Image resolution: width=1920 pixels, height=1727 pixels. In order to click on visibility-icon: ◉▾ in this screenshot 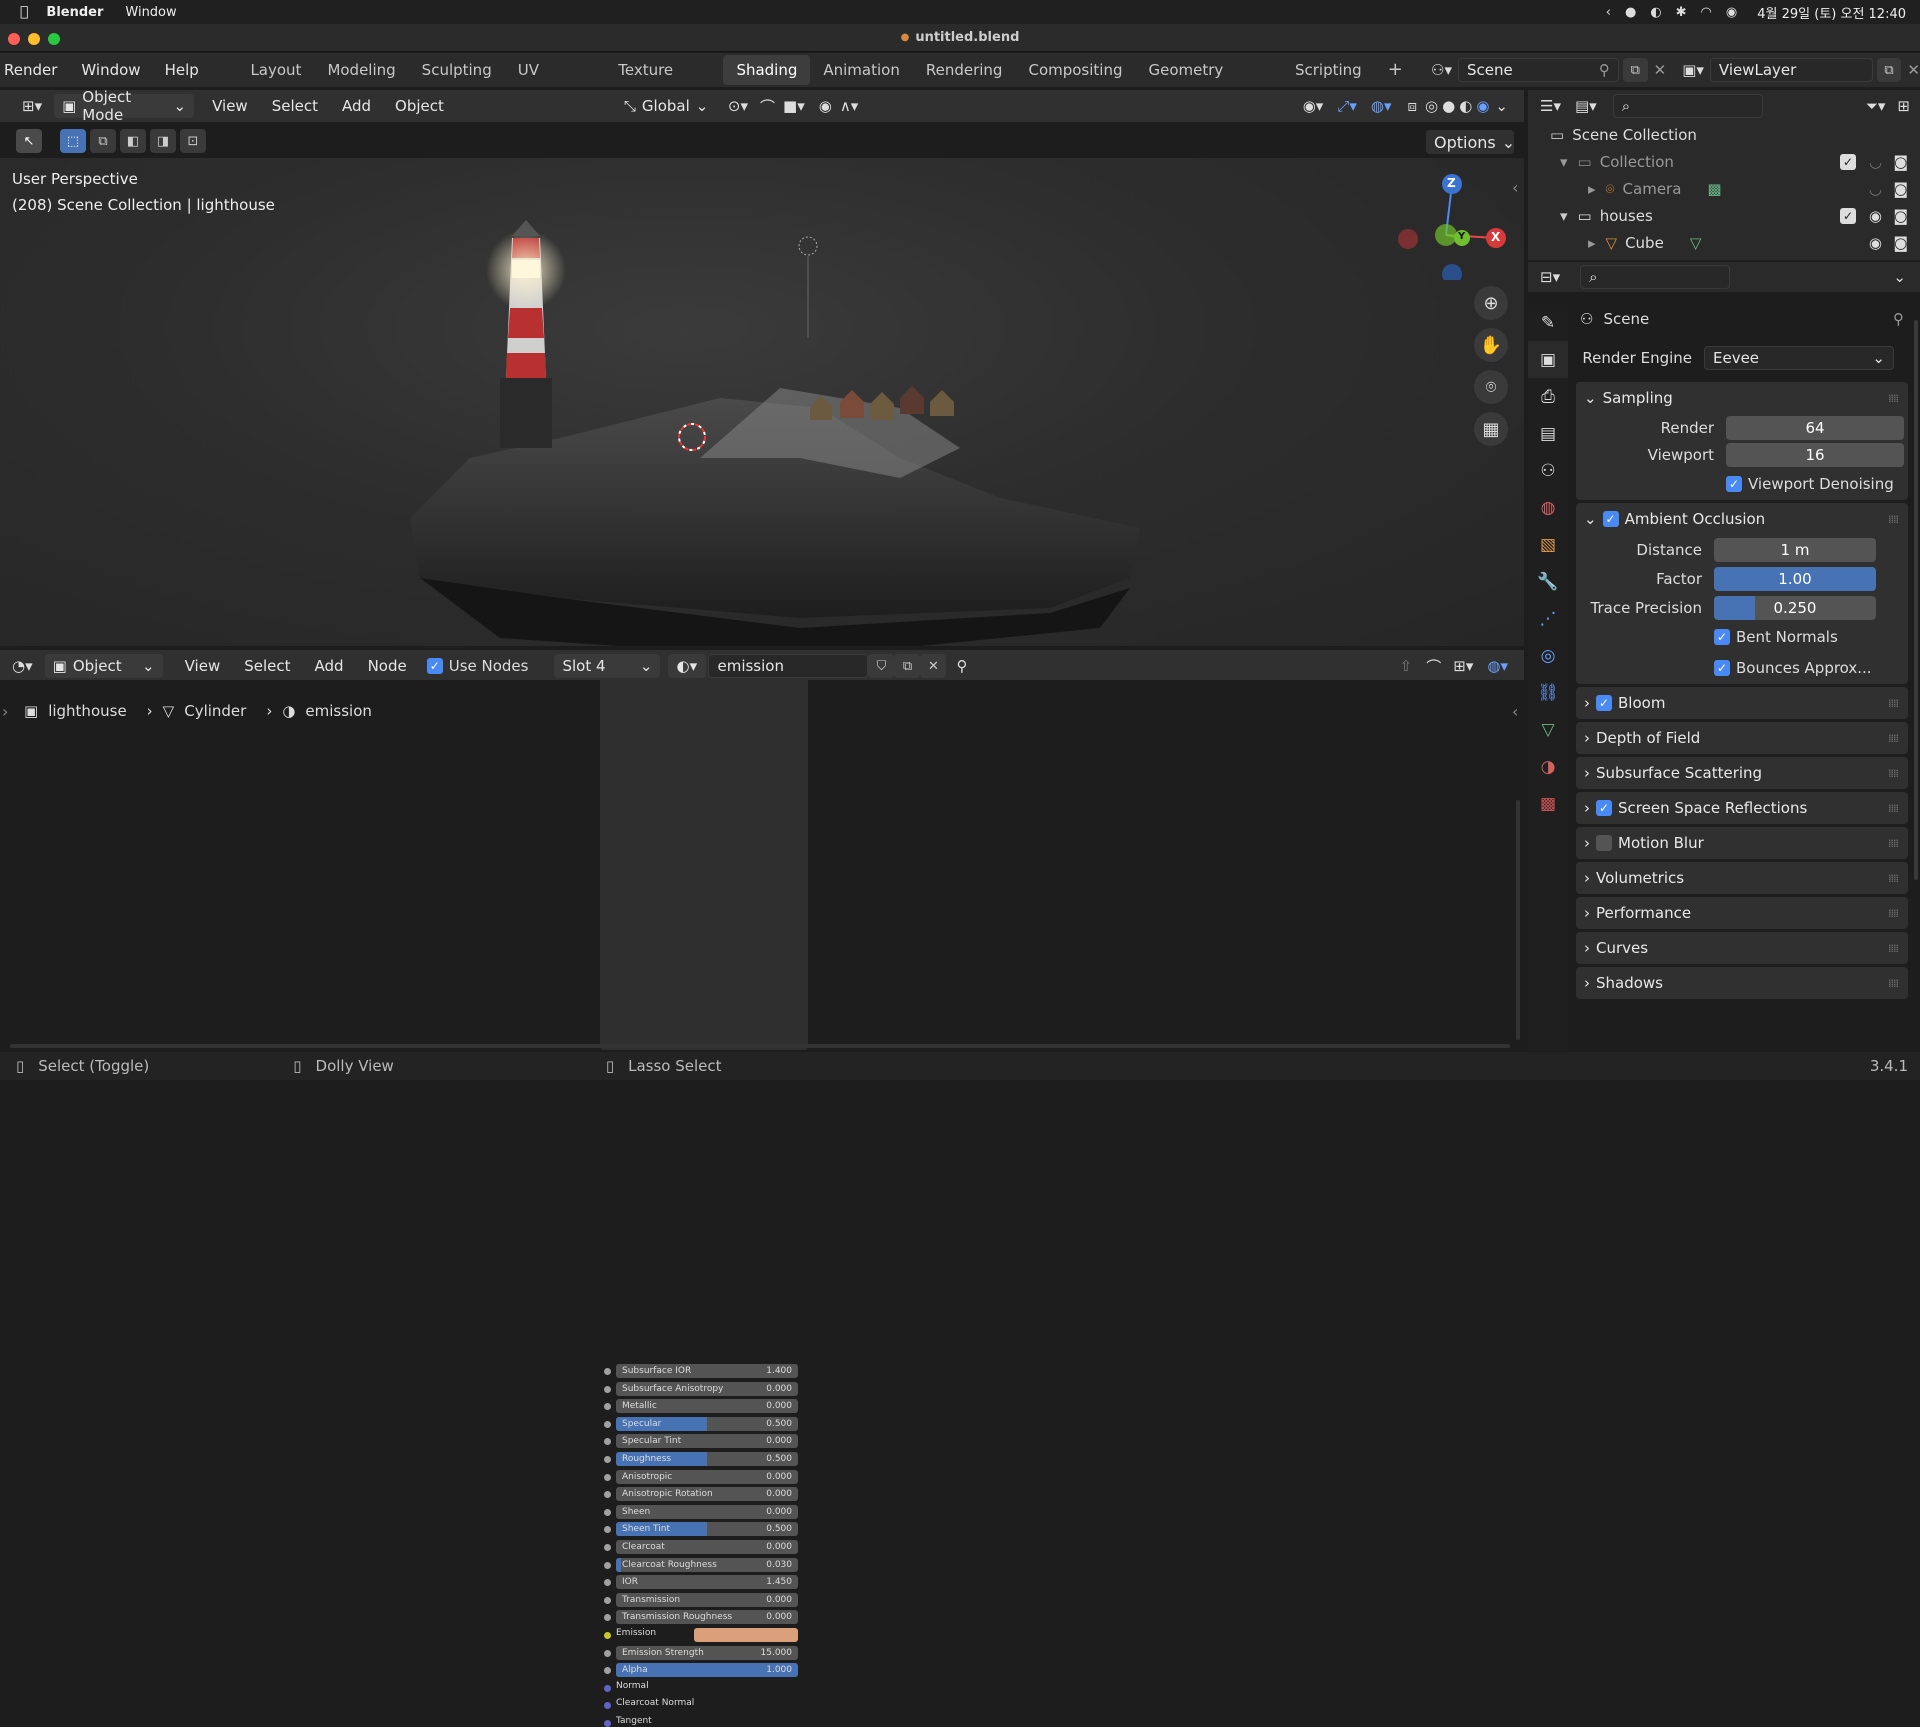, I will do `click(1313, 106)`.